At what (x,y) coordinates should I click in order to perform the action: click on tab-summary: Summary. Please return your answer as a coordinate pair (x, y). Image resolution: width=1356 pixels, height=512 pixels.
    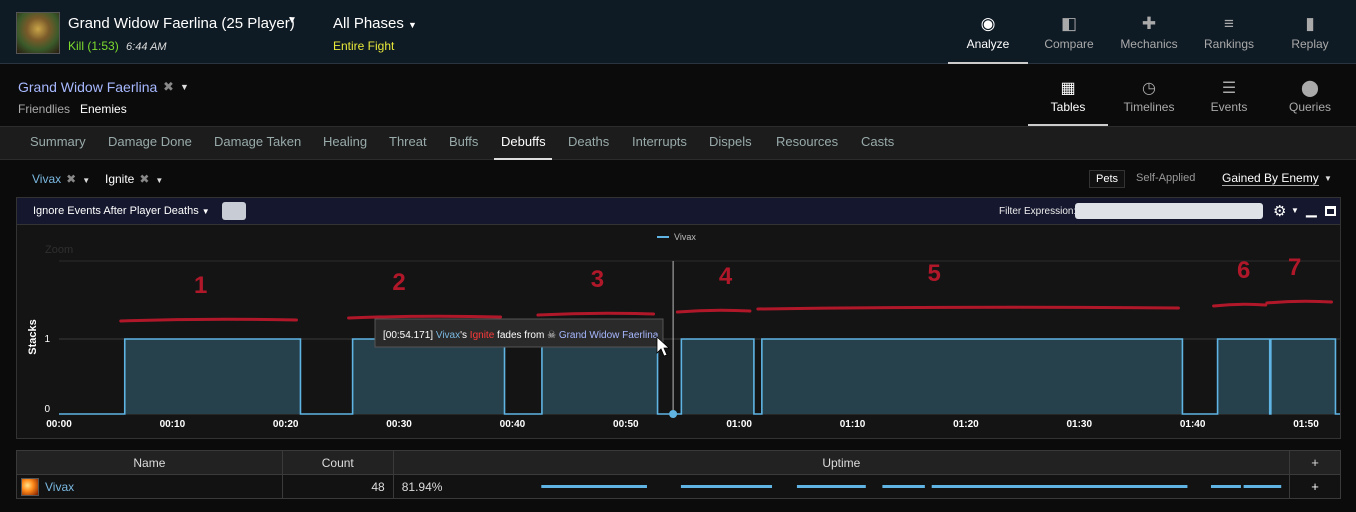
    Looking at the image, I should click on (58, 141).